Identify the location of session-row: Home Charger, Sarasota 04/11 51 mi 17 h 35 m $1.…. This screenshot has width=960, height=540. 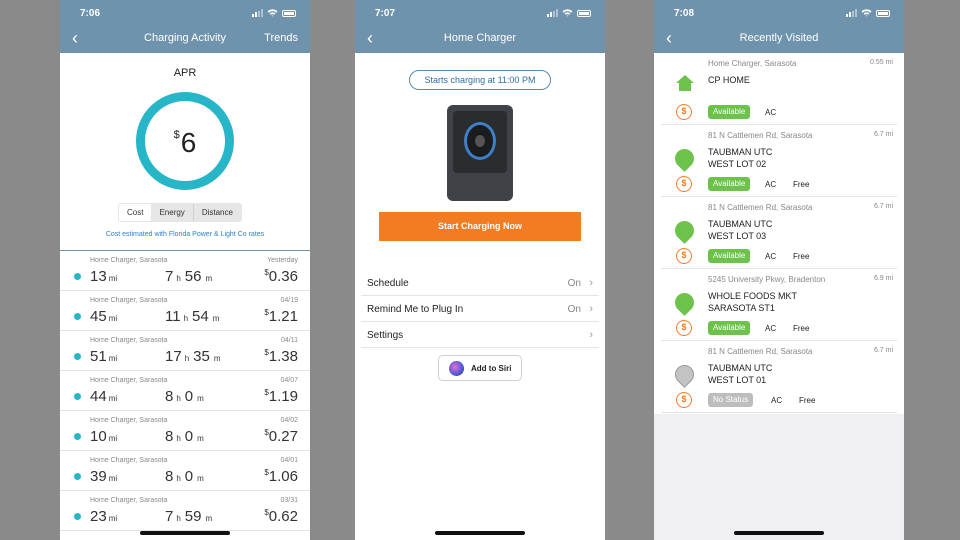
(185, 351).